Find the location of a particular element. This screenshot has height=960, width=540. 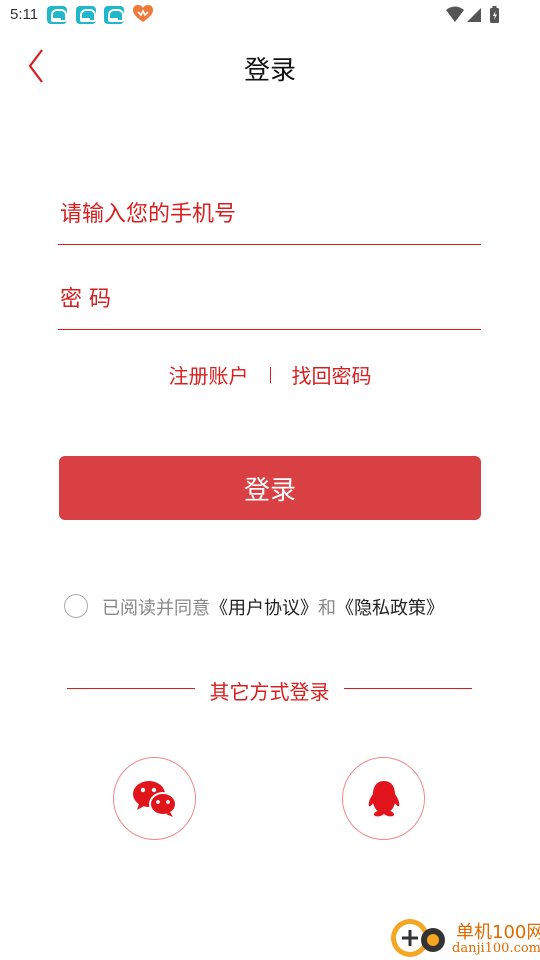

site-logo-icon is located at coordinates (418, 938).